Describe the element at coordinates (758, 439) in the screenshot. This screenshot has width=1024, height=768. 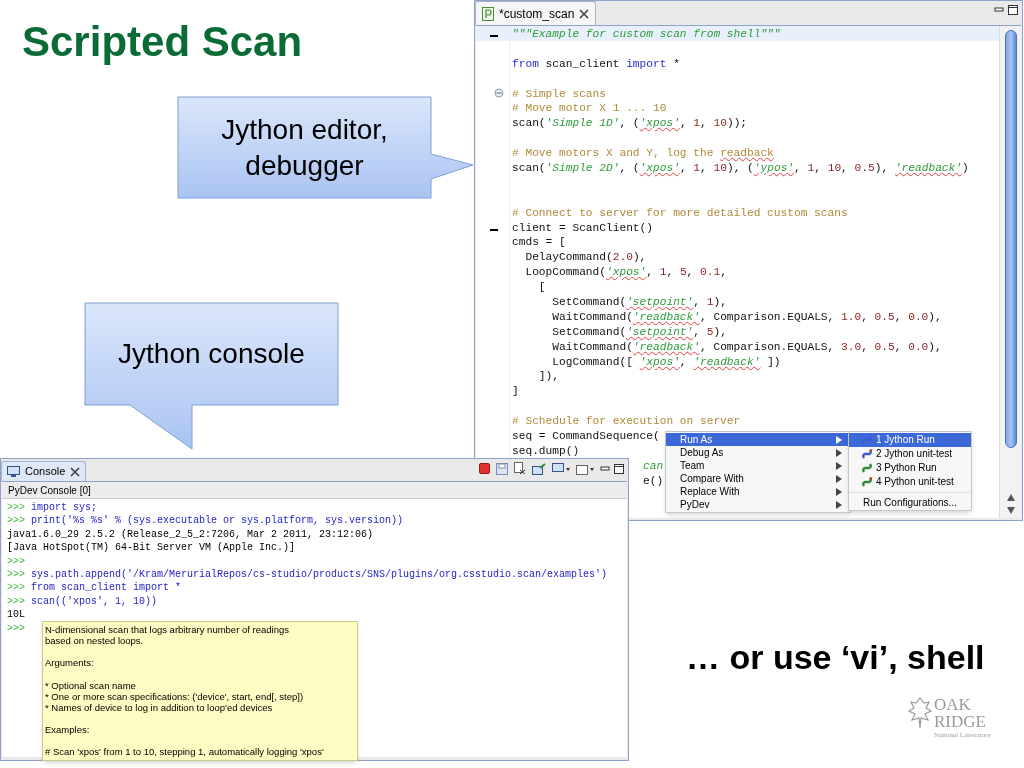
I see `menu-item: Run As` at that location.